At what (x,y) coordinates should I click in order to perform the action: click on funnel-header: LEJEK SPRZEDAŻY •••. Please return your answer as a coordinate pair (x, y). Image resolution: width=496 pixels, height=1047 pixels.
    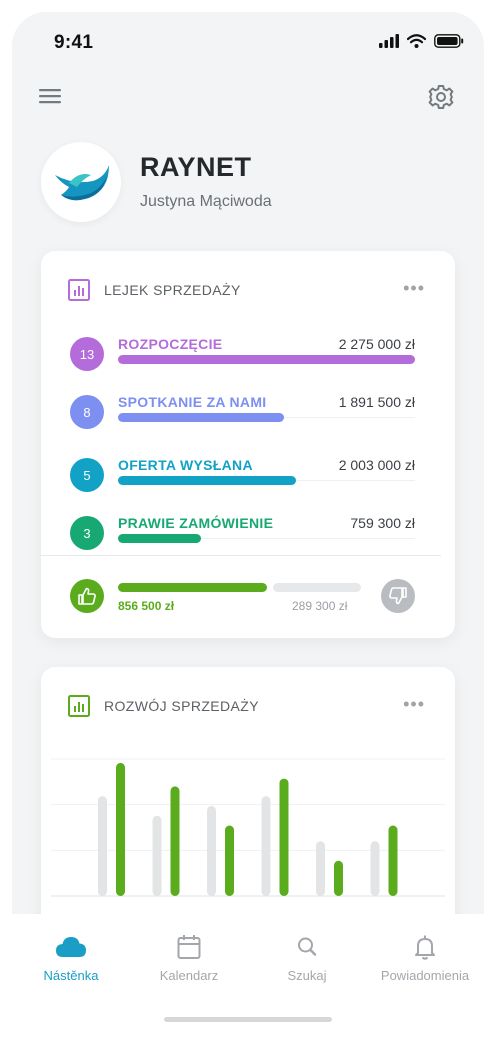
    Looking at the image, I should click on (246, 291).